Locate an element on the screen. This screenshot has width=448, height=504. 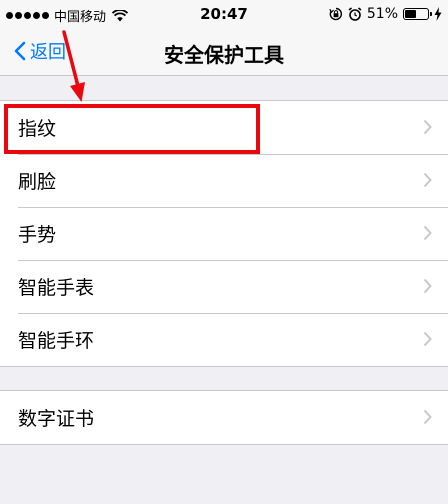
list-item-smartwatch: 智能手表 is located at coordinates (224, 286).